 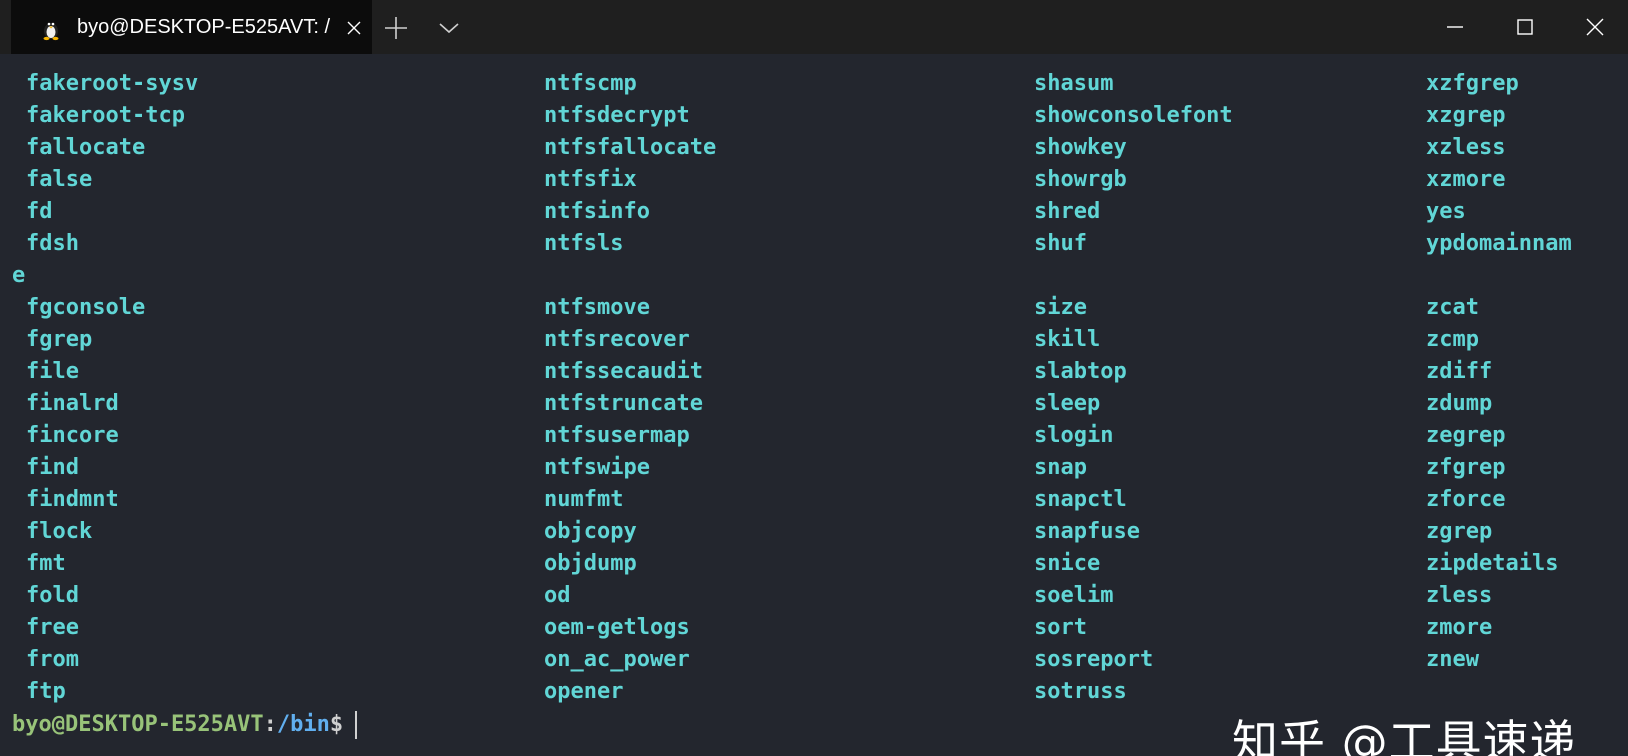 I want to click on list-item: size, so click(x=1060, y=307).